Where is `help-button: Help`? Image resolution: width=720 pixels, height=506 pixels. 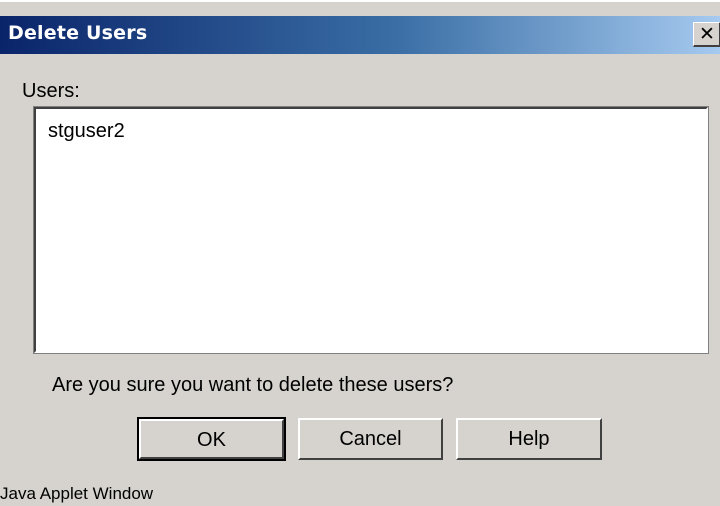 help-button: Help is located at coordinates (529, 439).